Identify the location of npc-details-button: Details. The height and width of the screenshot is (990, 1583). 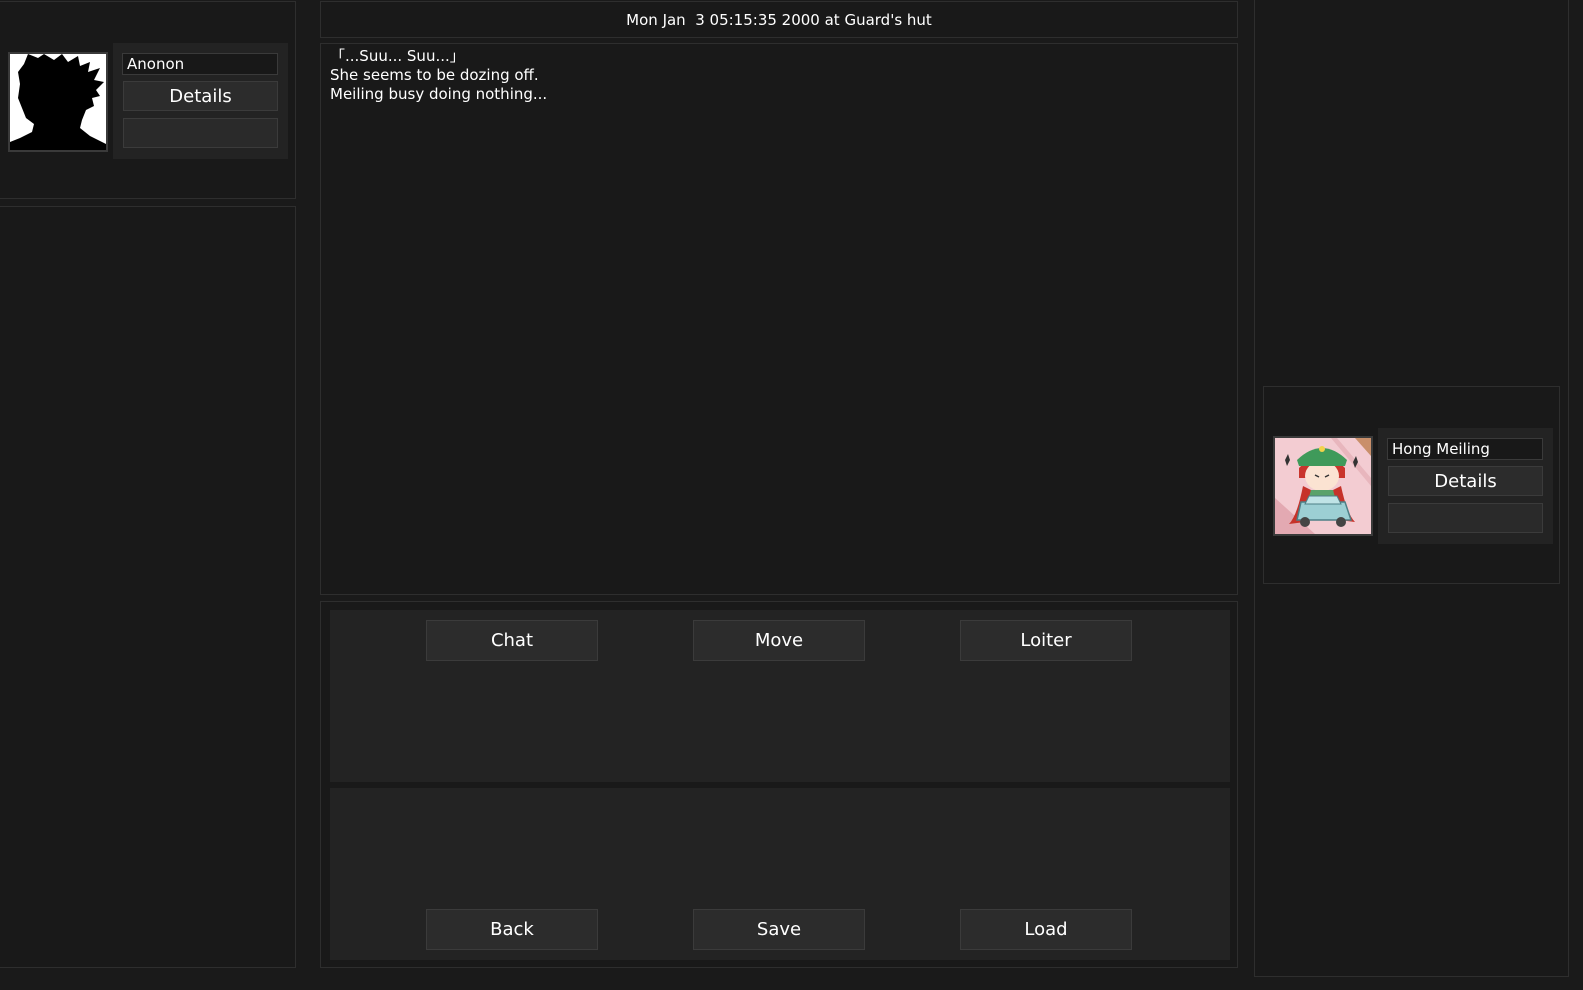
(1465, 481).